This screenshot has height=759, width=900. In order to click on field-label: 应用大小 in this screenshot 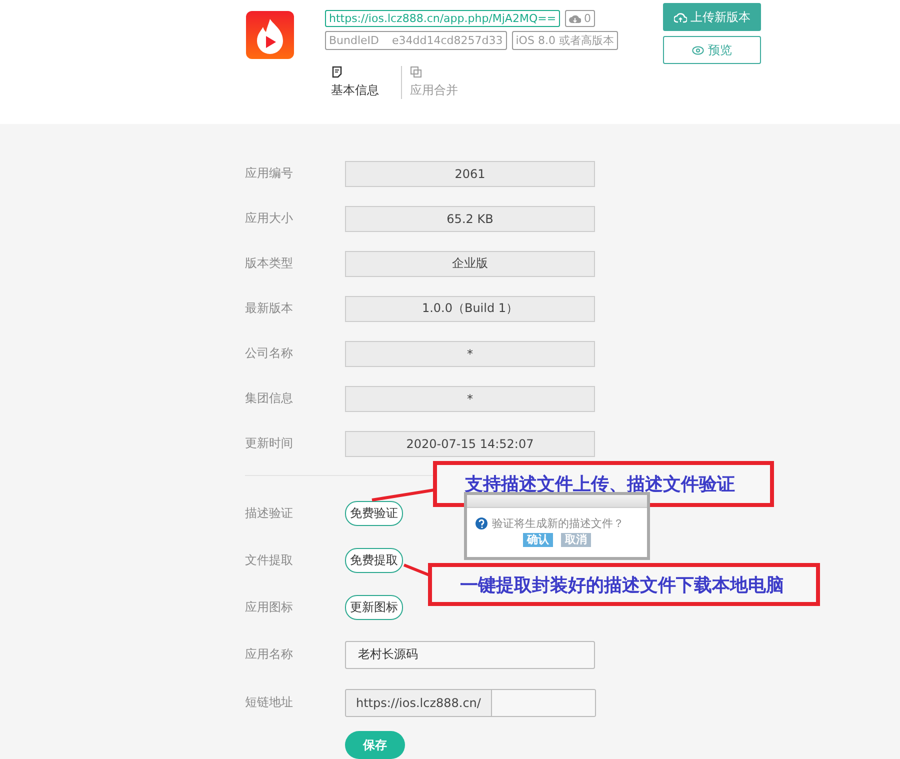, I will do `click(269, 218)`.